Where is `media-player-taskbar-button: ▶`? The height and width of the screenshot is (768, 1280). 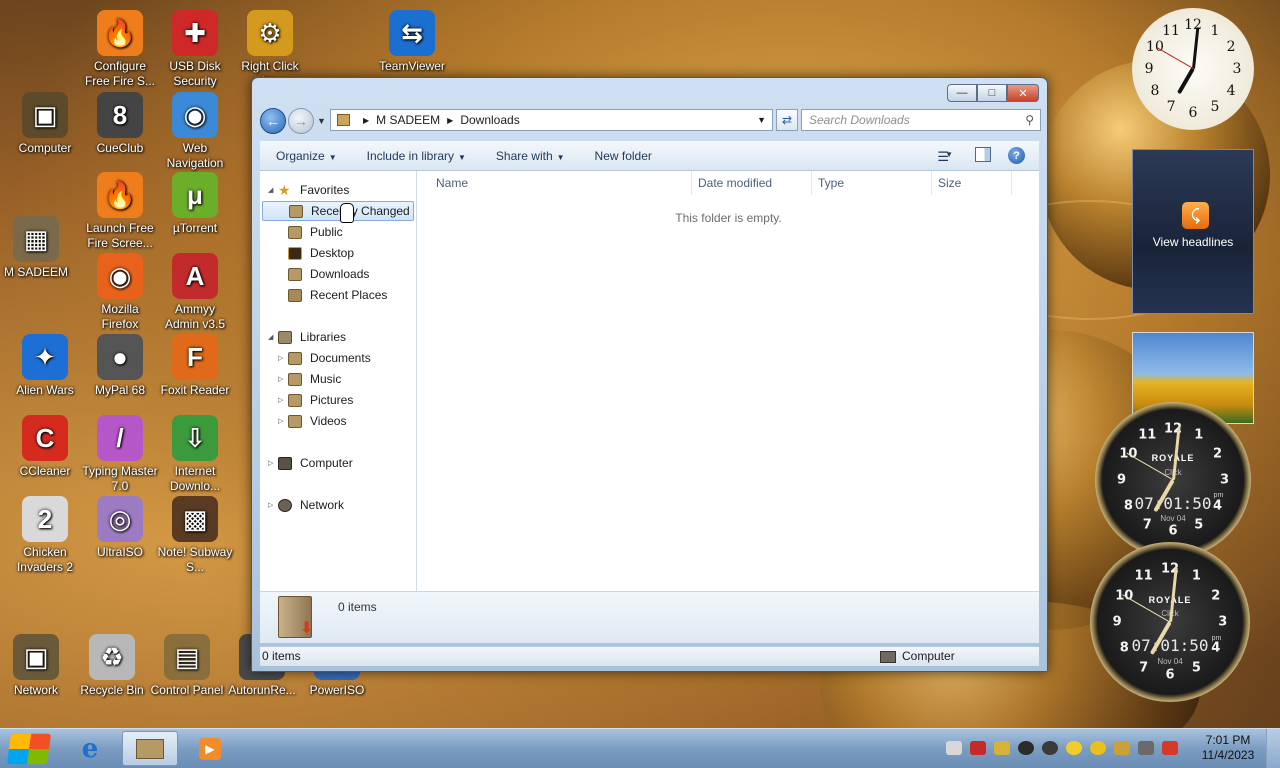 media-player-taskbar-button: ▶ is located at coordinates (210, 748).